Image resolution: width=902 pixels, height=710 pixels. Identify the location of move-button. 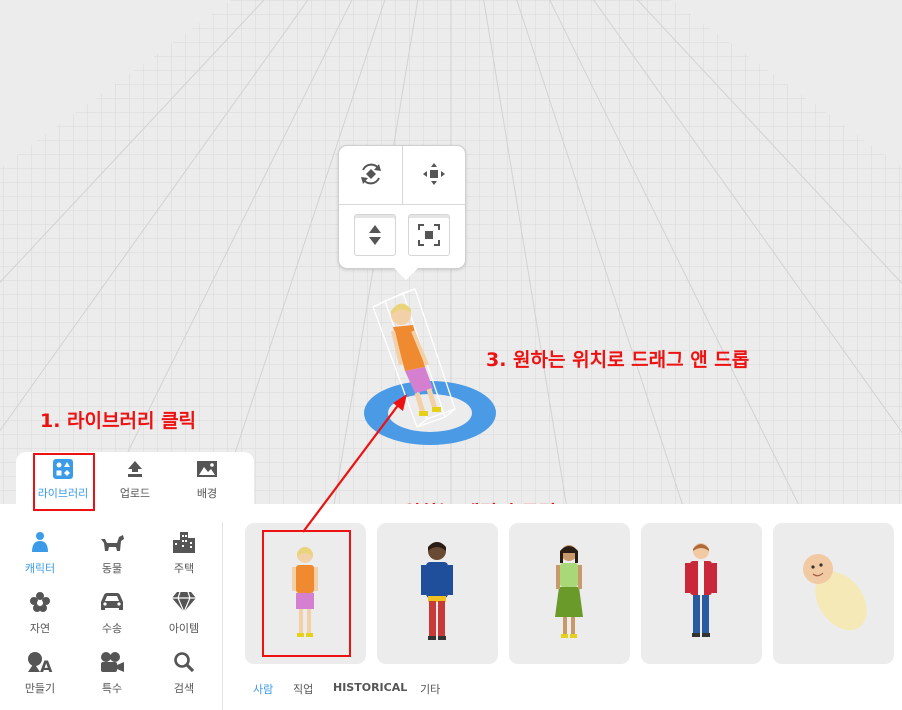
(434, 174).